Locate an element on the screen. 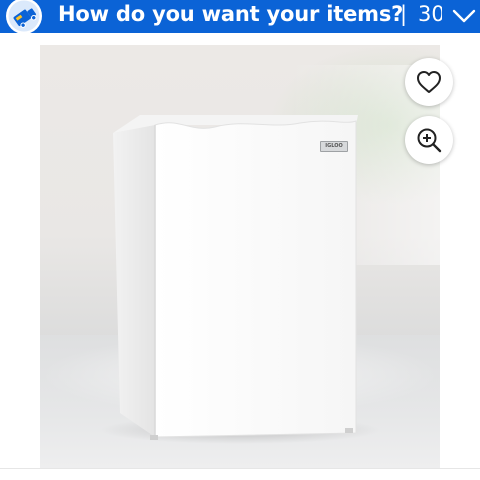 Image resolution: width=480 pixels, height=480 pixels. divider is located at coordinates (240, 468).